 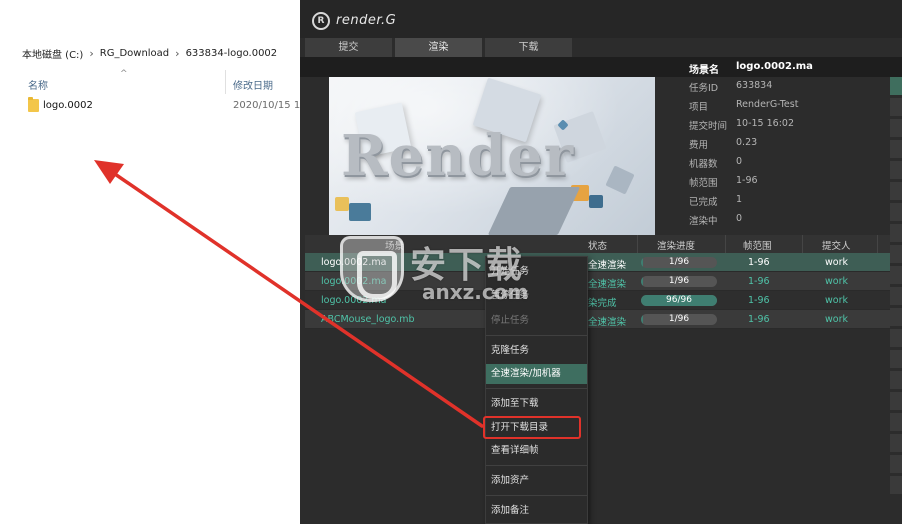 I want to click on menu-item-pause-task: 暂停任务, so click(x=536, y=296).